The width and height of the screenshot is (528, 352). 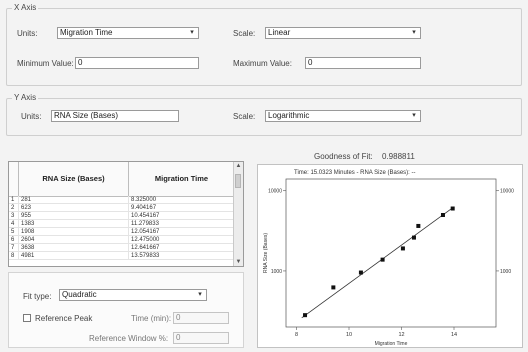 I want to click on table-row: 1 281 8.325000, so click(x=122, y=200).